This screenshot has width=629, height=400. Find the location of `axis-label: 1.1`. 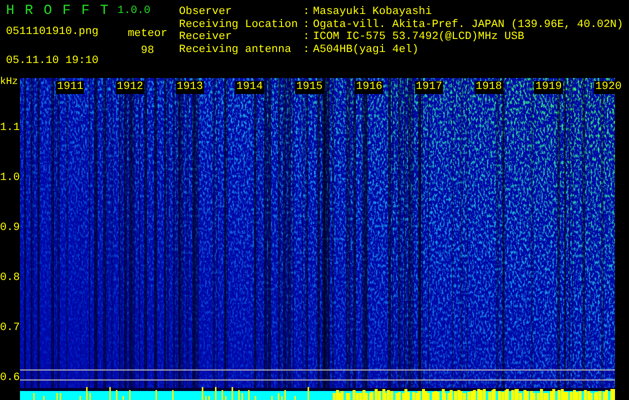

axis-label: 1.1 is located at coordinates (10, 128).